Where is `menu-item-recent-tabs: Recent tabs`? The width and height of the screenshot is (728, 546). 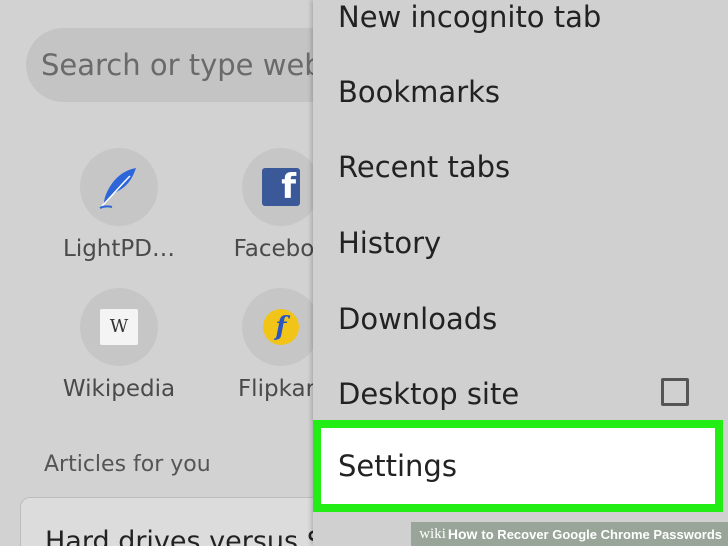
menu-item-recent-tabs: Recent tabs is located at coordinates (520, 166).